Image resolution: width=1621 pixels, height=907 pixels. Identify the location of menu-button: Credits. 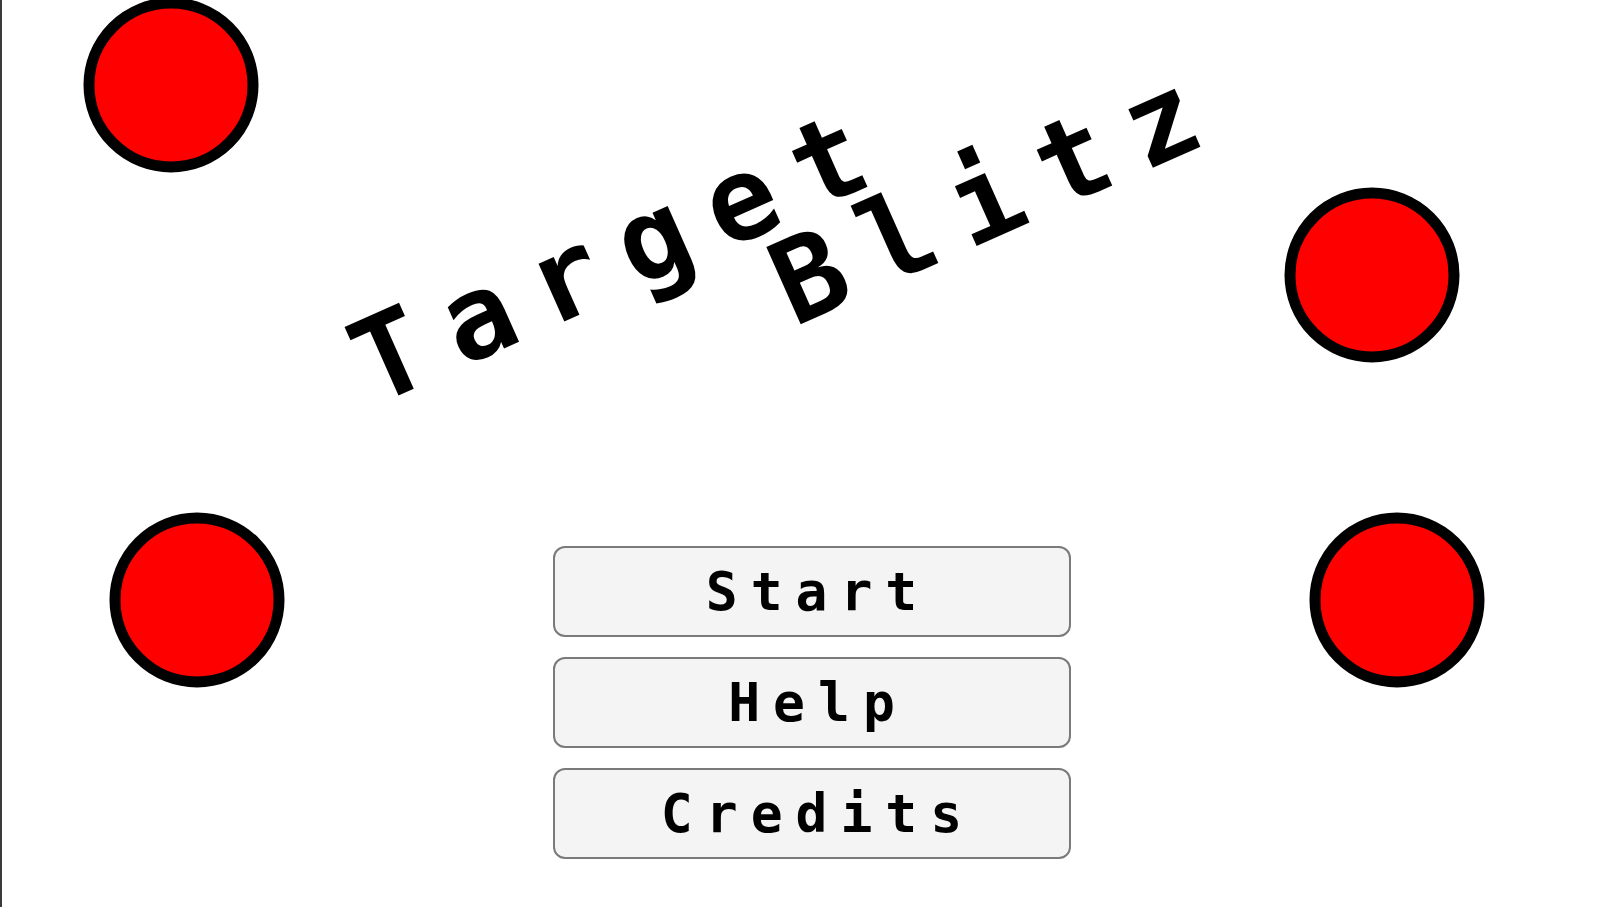
(811, 813).